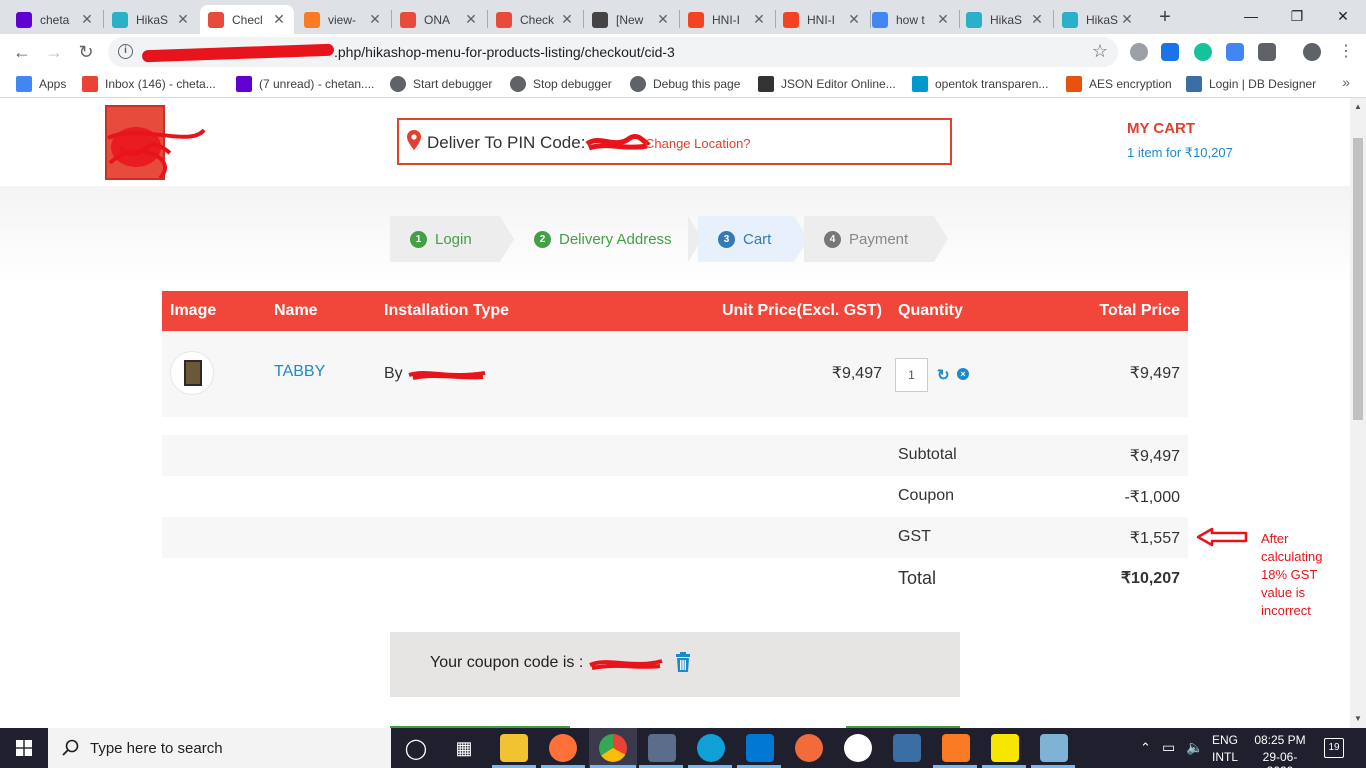 The image size is (1366, 768). Describe the element at coordinates (54, 52) in the screenshot. I see `forward-arrow-icon: →` at that location.